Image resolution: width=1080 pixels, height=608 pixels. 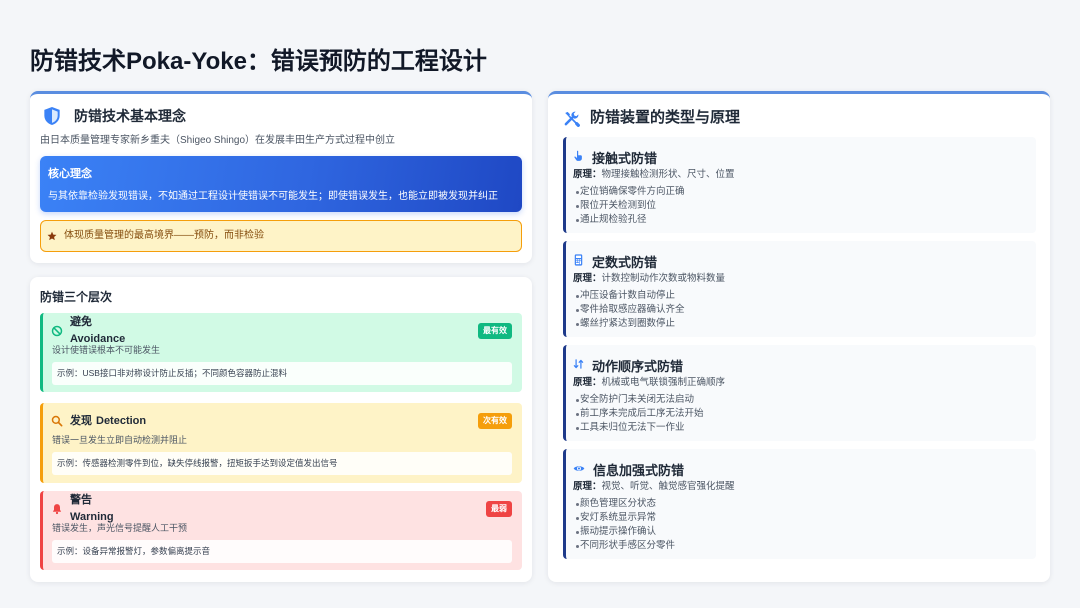 I want to click on level-name-en: Detection, so click(x=121, y=420).